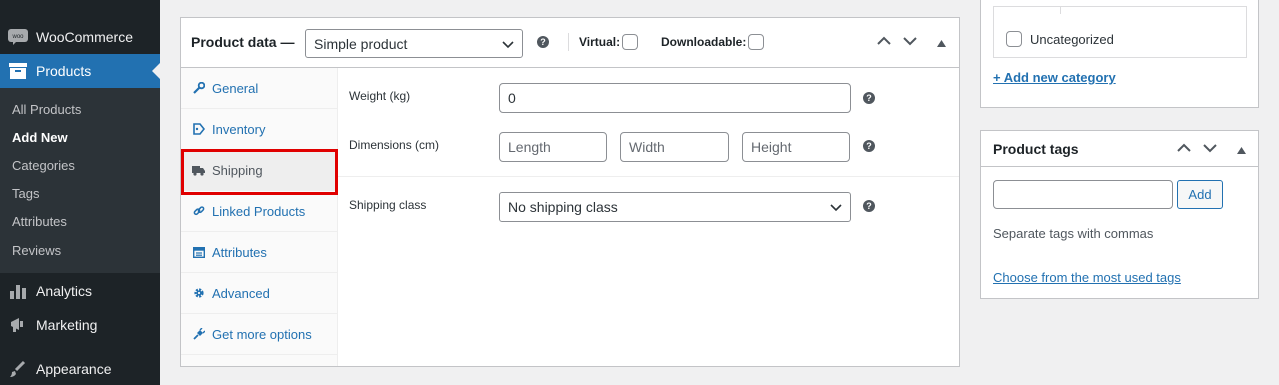  Describe the element at coordinates (869, 146) in the screenshot. I see `dimensions-help-icon: ?` at that location.